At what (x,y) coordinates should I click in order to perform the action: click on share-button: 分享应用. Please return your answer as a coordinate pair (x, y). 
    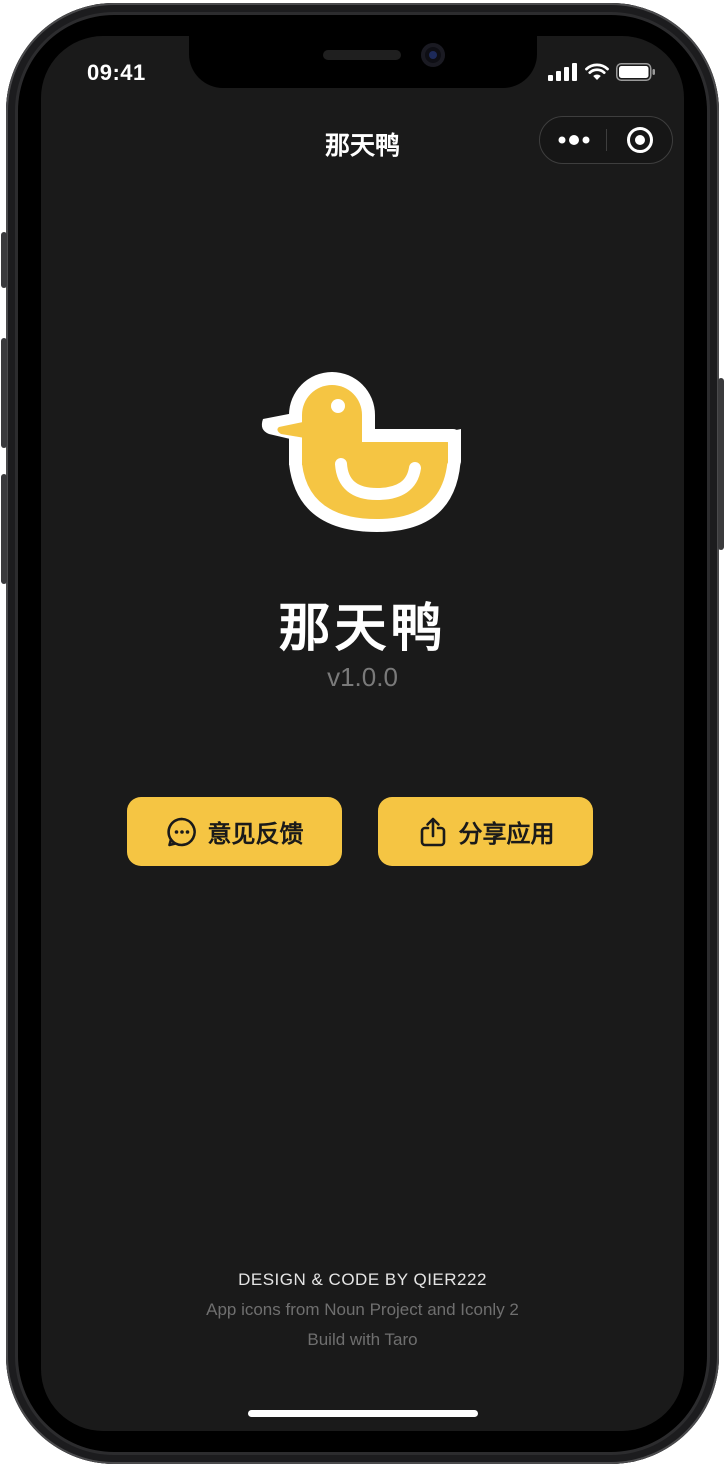
    Looking at the image, I should click on (485, 831).